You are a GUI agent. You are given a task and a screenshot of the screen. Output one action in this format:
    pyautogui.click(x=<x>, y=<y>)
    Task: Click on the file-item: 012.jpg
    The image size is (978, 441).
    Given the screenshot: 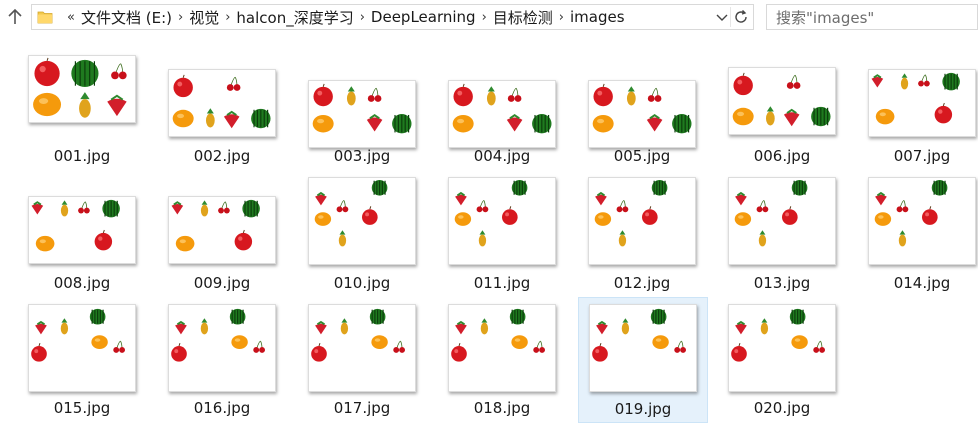 What is the action you would take?
    pyautogui.click(x=642, y=227)
    